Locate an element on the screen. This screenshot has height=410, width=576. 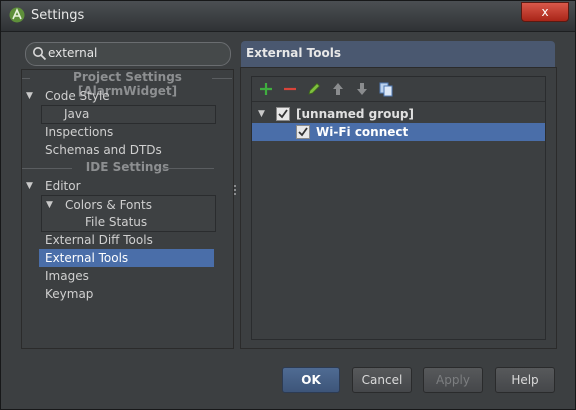
tree-item-inspections: Inspections is located at coordinates (79, 132).